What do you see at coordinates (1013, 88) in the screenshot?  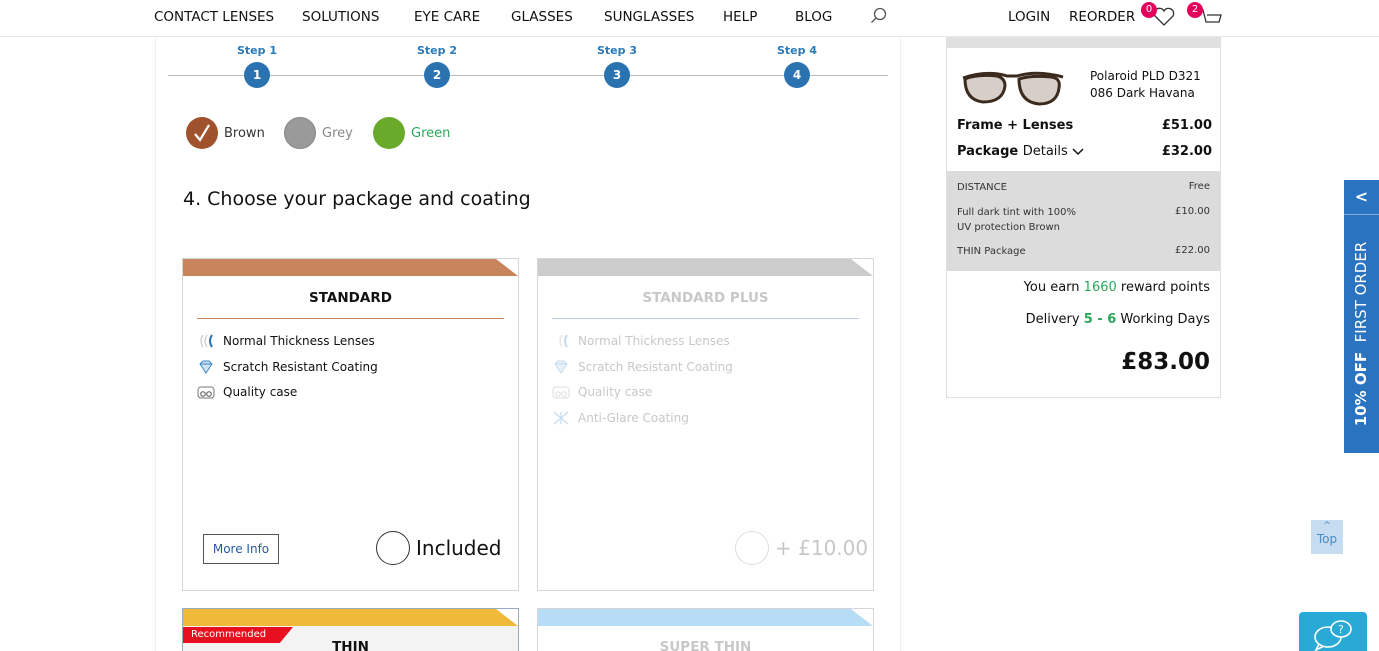 I see `frame-image` at bounding box center [1013, 88].